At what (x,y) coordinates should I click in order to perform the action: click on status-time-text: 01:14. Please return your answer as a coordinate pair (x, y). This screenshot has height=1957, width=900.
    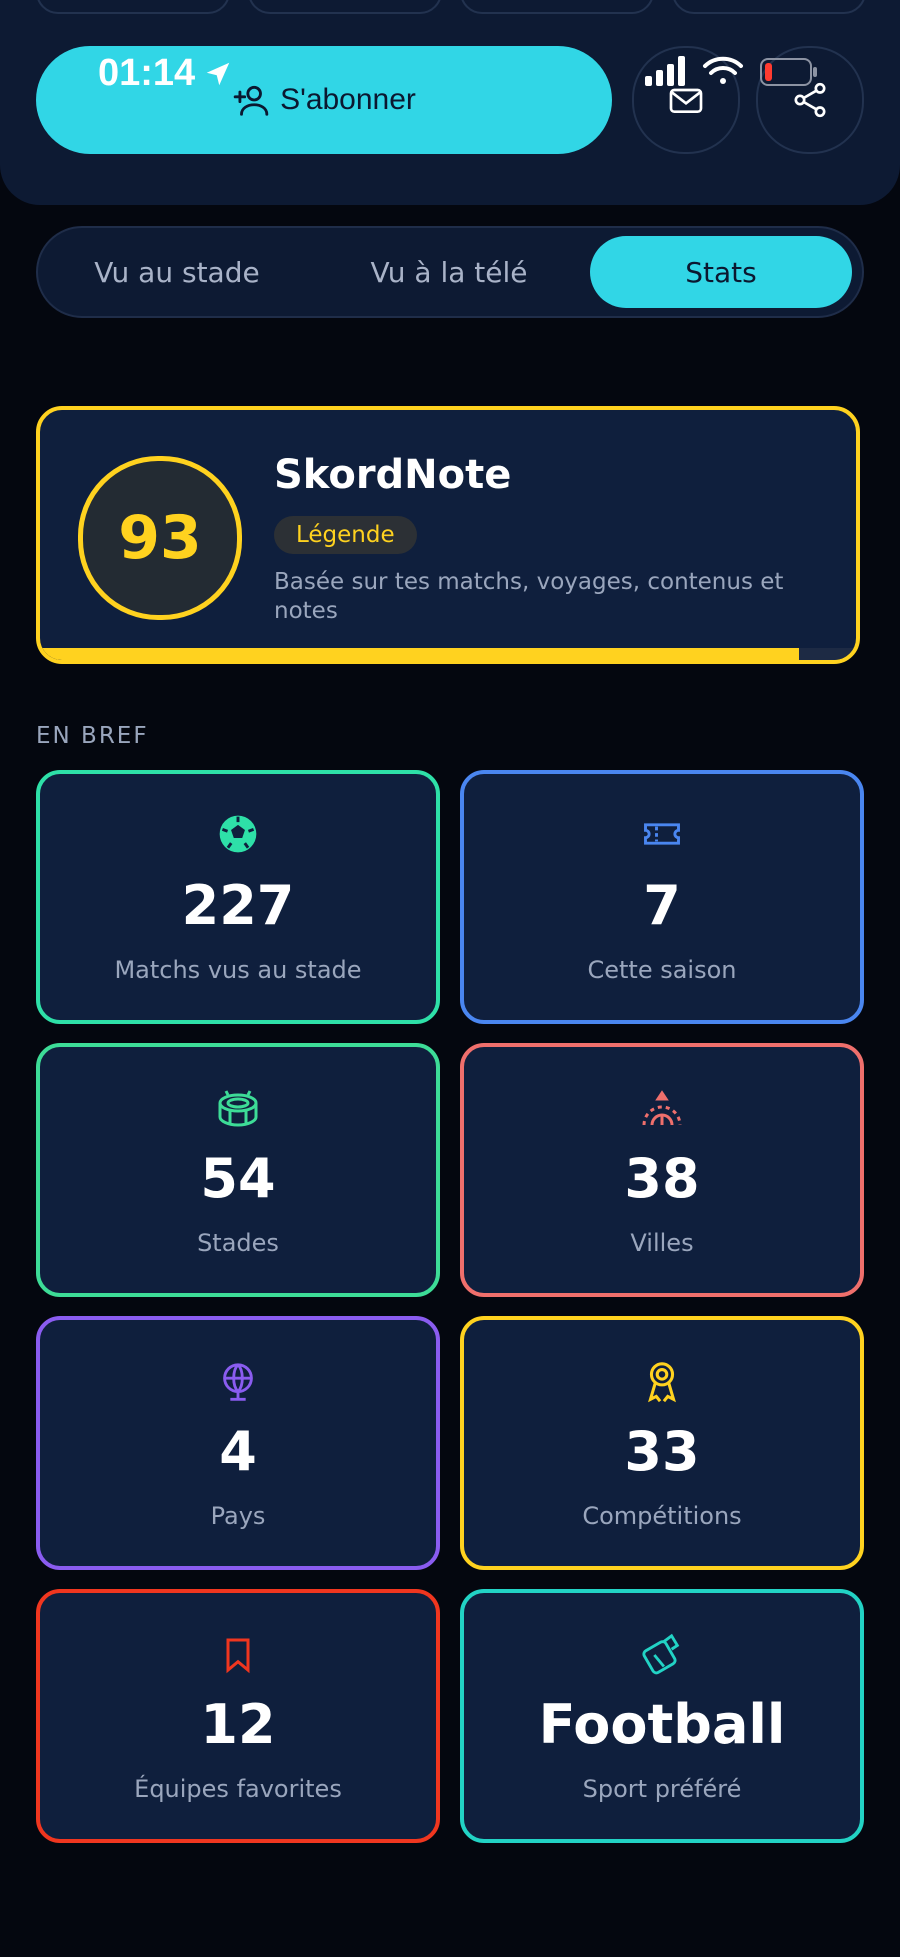
    Looking at the image, I should click on (147, 73).